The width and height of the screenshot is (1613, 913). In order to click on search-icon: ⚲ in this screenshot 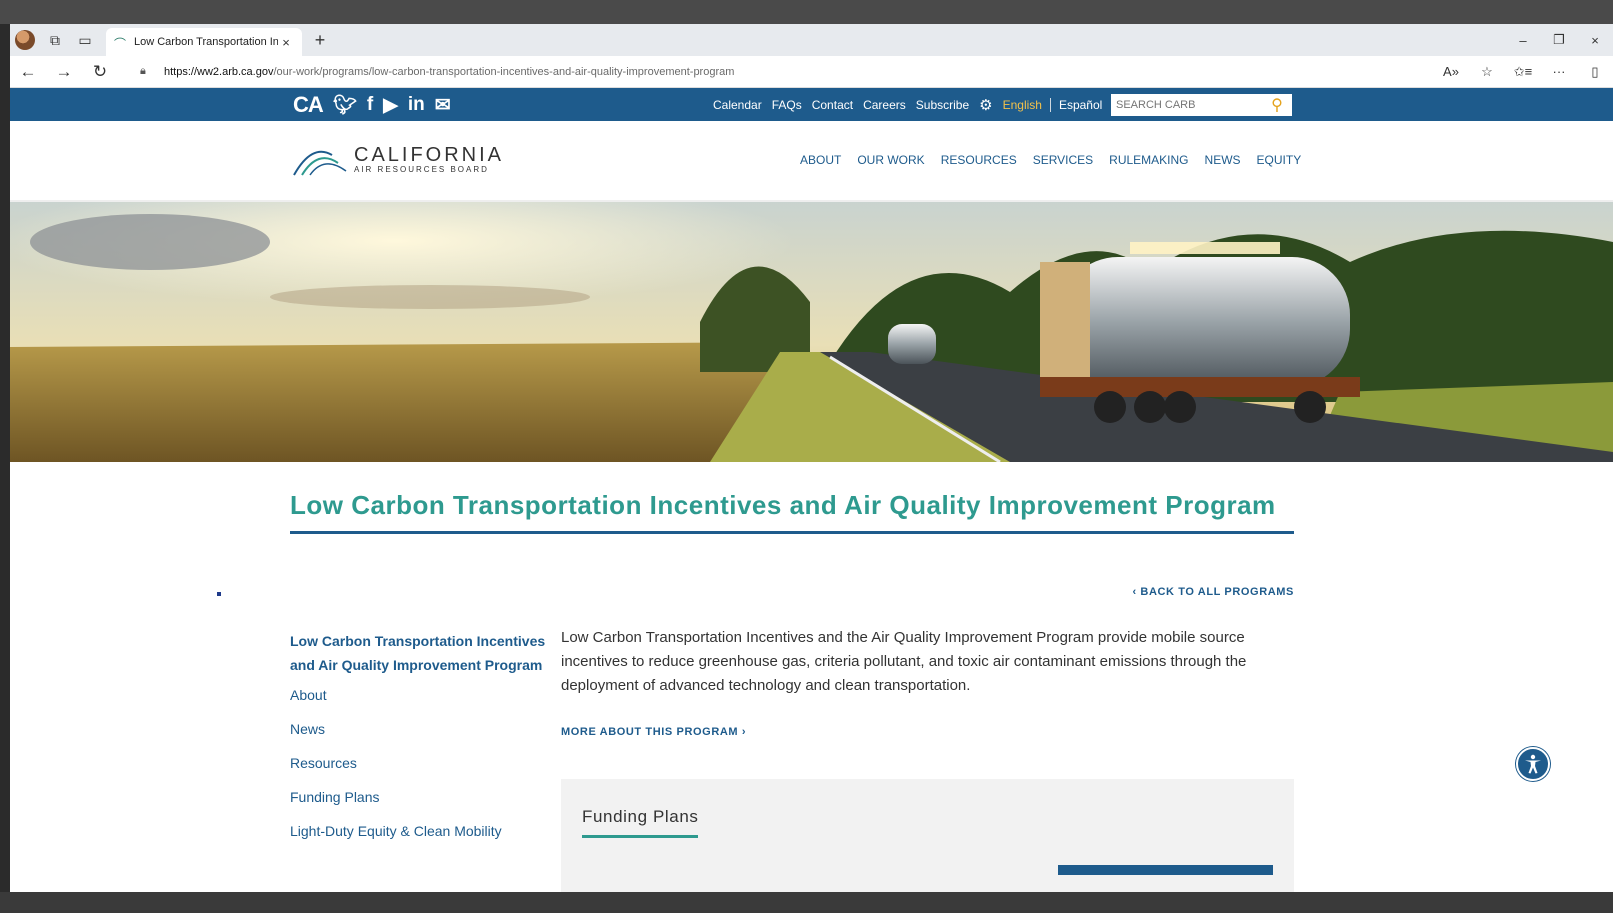, I will do `click(1277, 105)`.